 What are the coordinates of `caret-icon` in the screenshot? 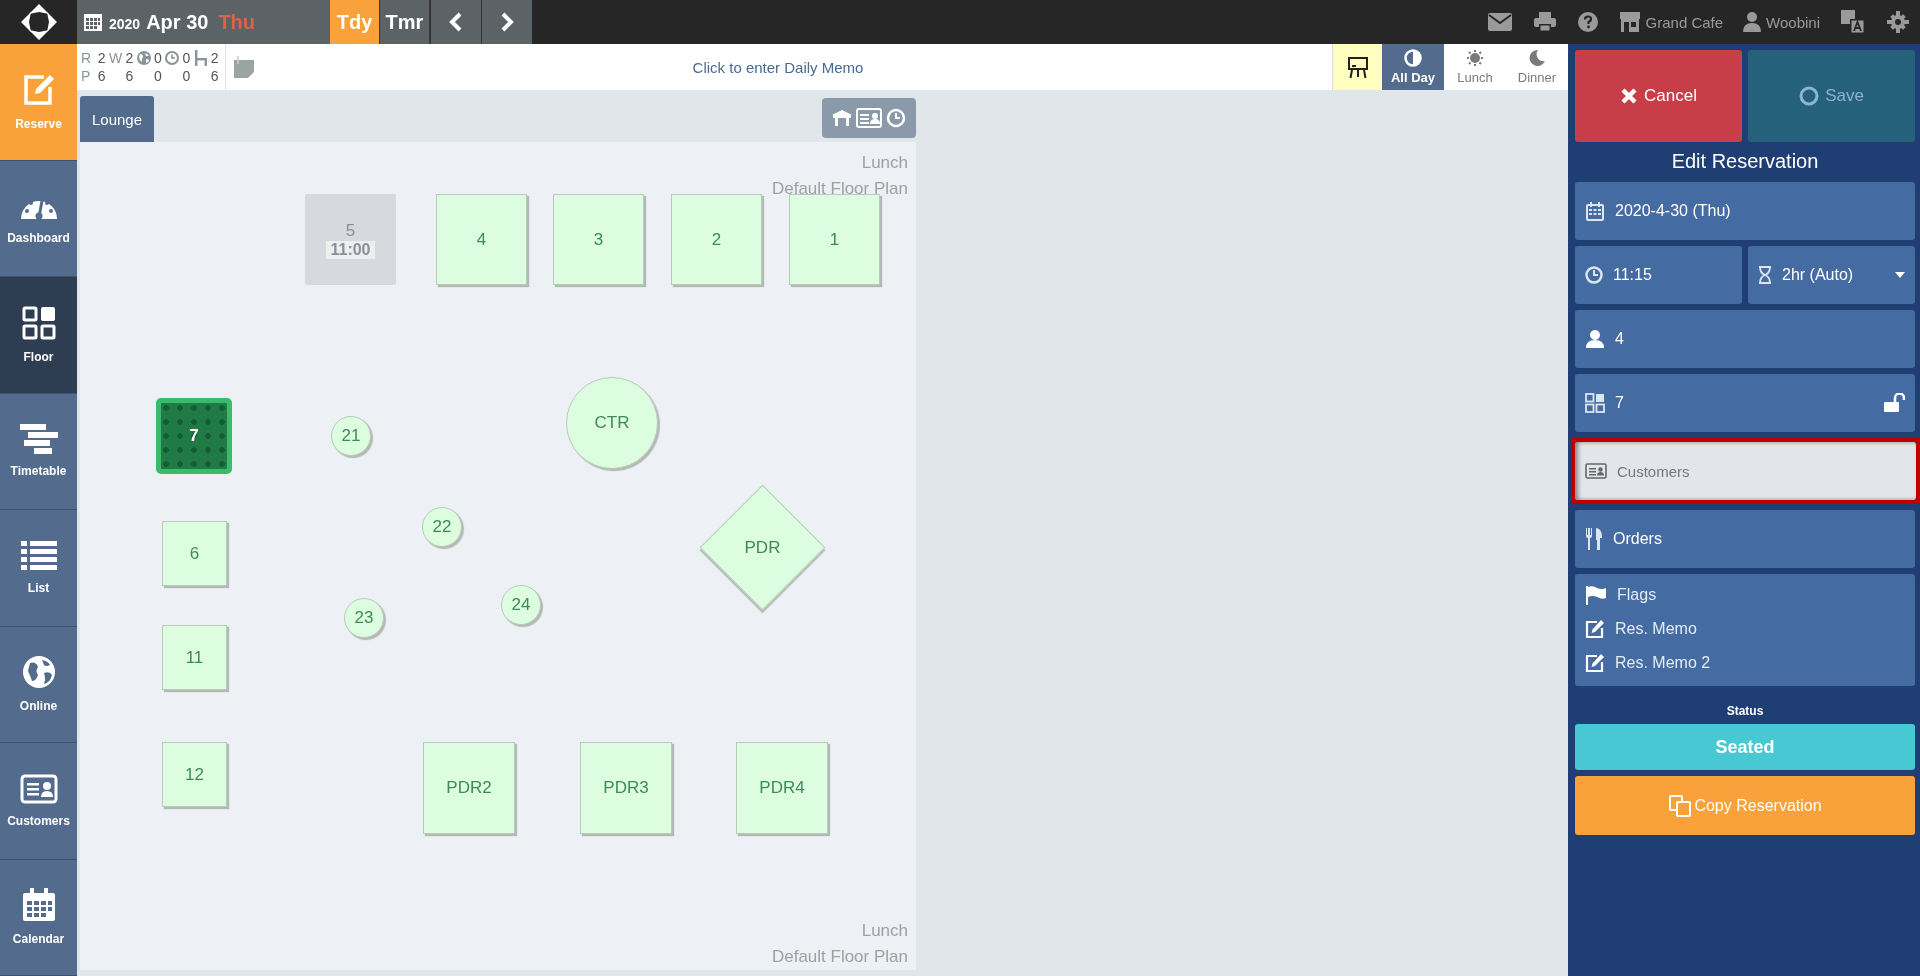 It's located at (1900, 275).